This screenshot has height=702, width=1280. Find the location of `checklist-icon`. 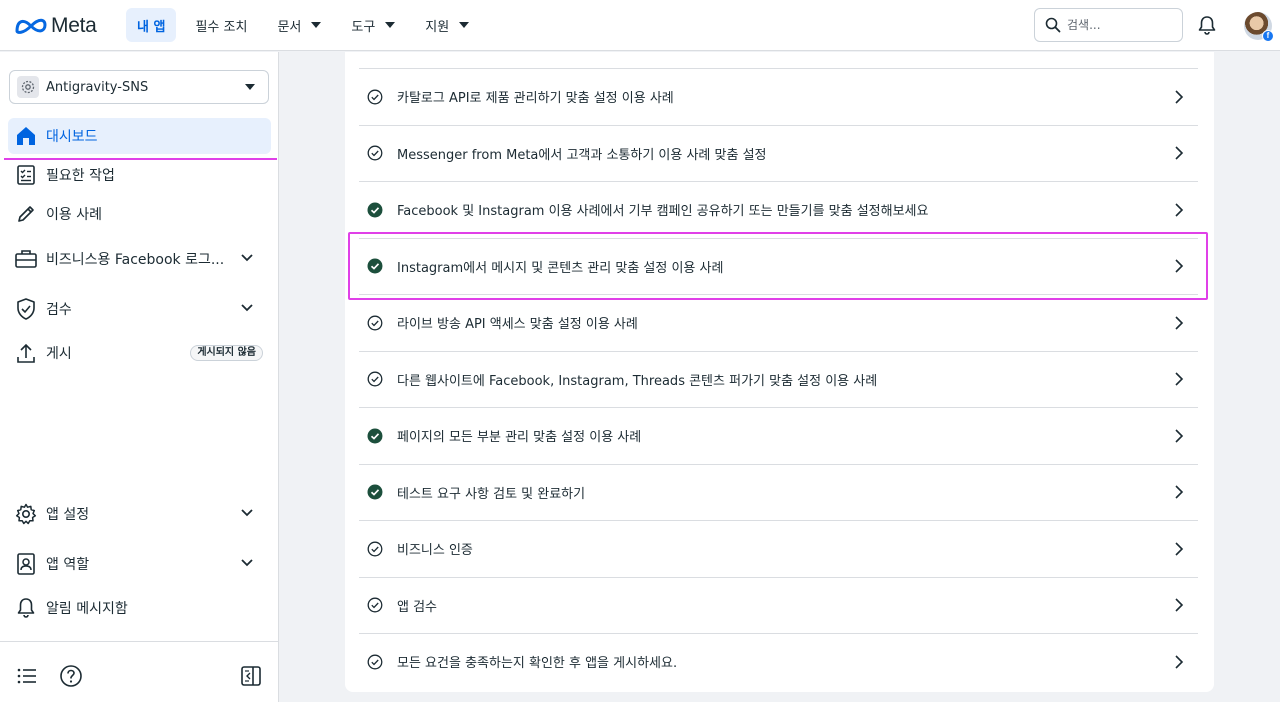

checklist-icon is located at coordinates (26, 175).